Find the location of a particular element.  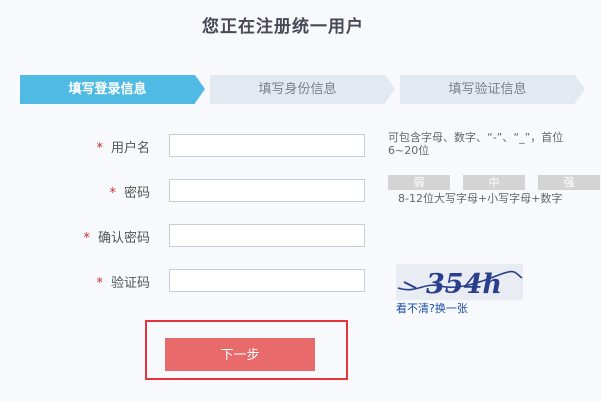

step-label: 填写登录信息 is located at coordinates (107, 89).